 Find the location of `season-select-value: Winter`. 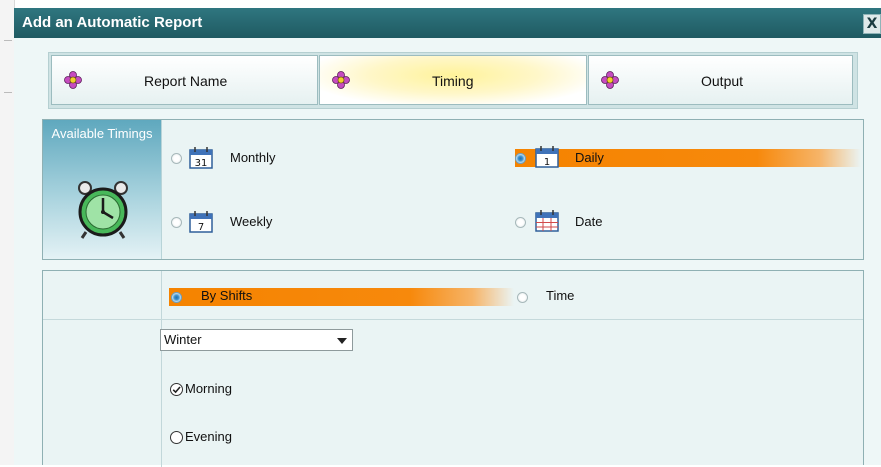

season-select-value: Winter is located at coordinates (183, 339).